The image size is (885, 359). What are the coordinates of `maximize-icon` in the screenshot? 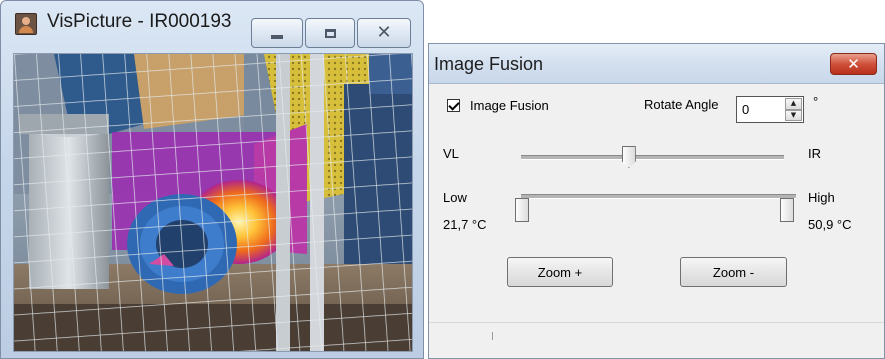 It's located at (330, 33).